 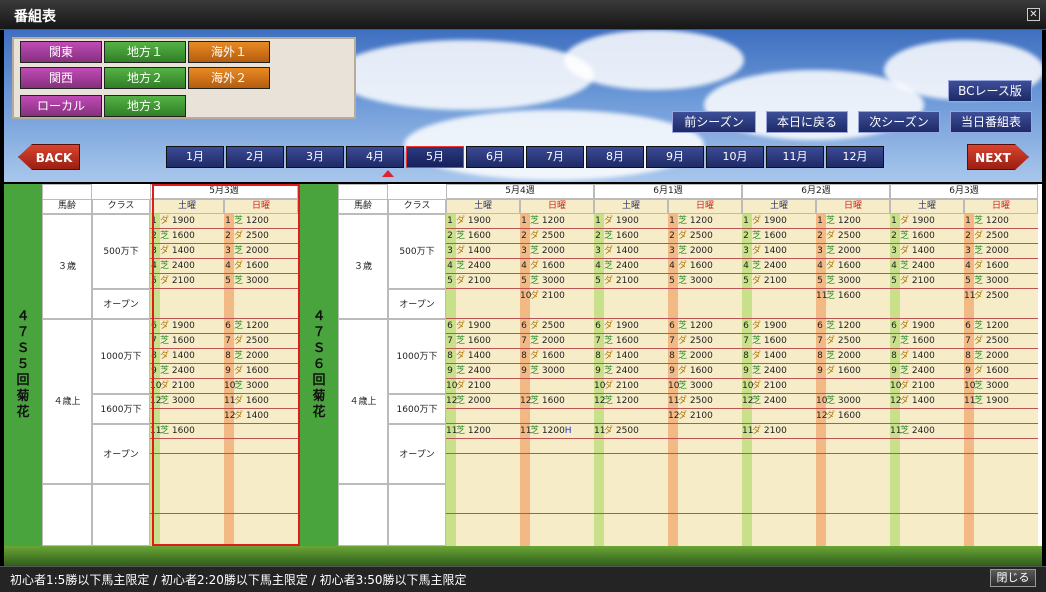 I want to click on race-cell: 12ダ 1600, so click(x=853, y=416).